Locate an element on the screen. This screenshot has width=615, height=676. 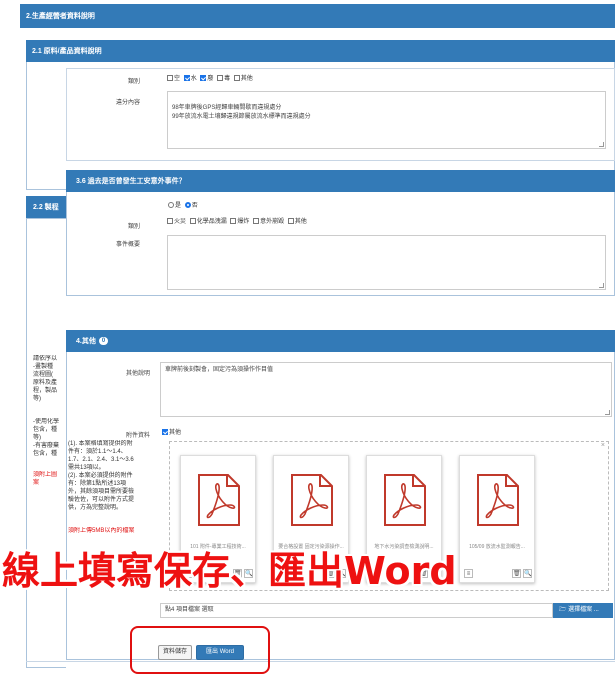
checkbox-attach-other is located at coordinates (165, 432).